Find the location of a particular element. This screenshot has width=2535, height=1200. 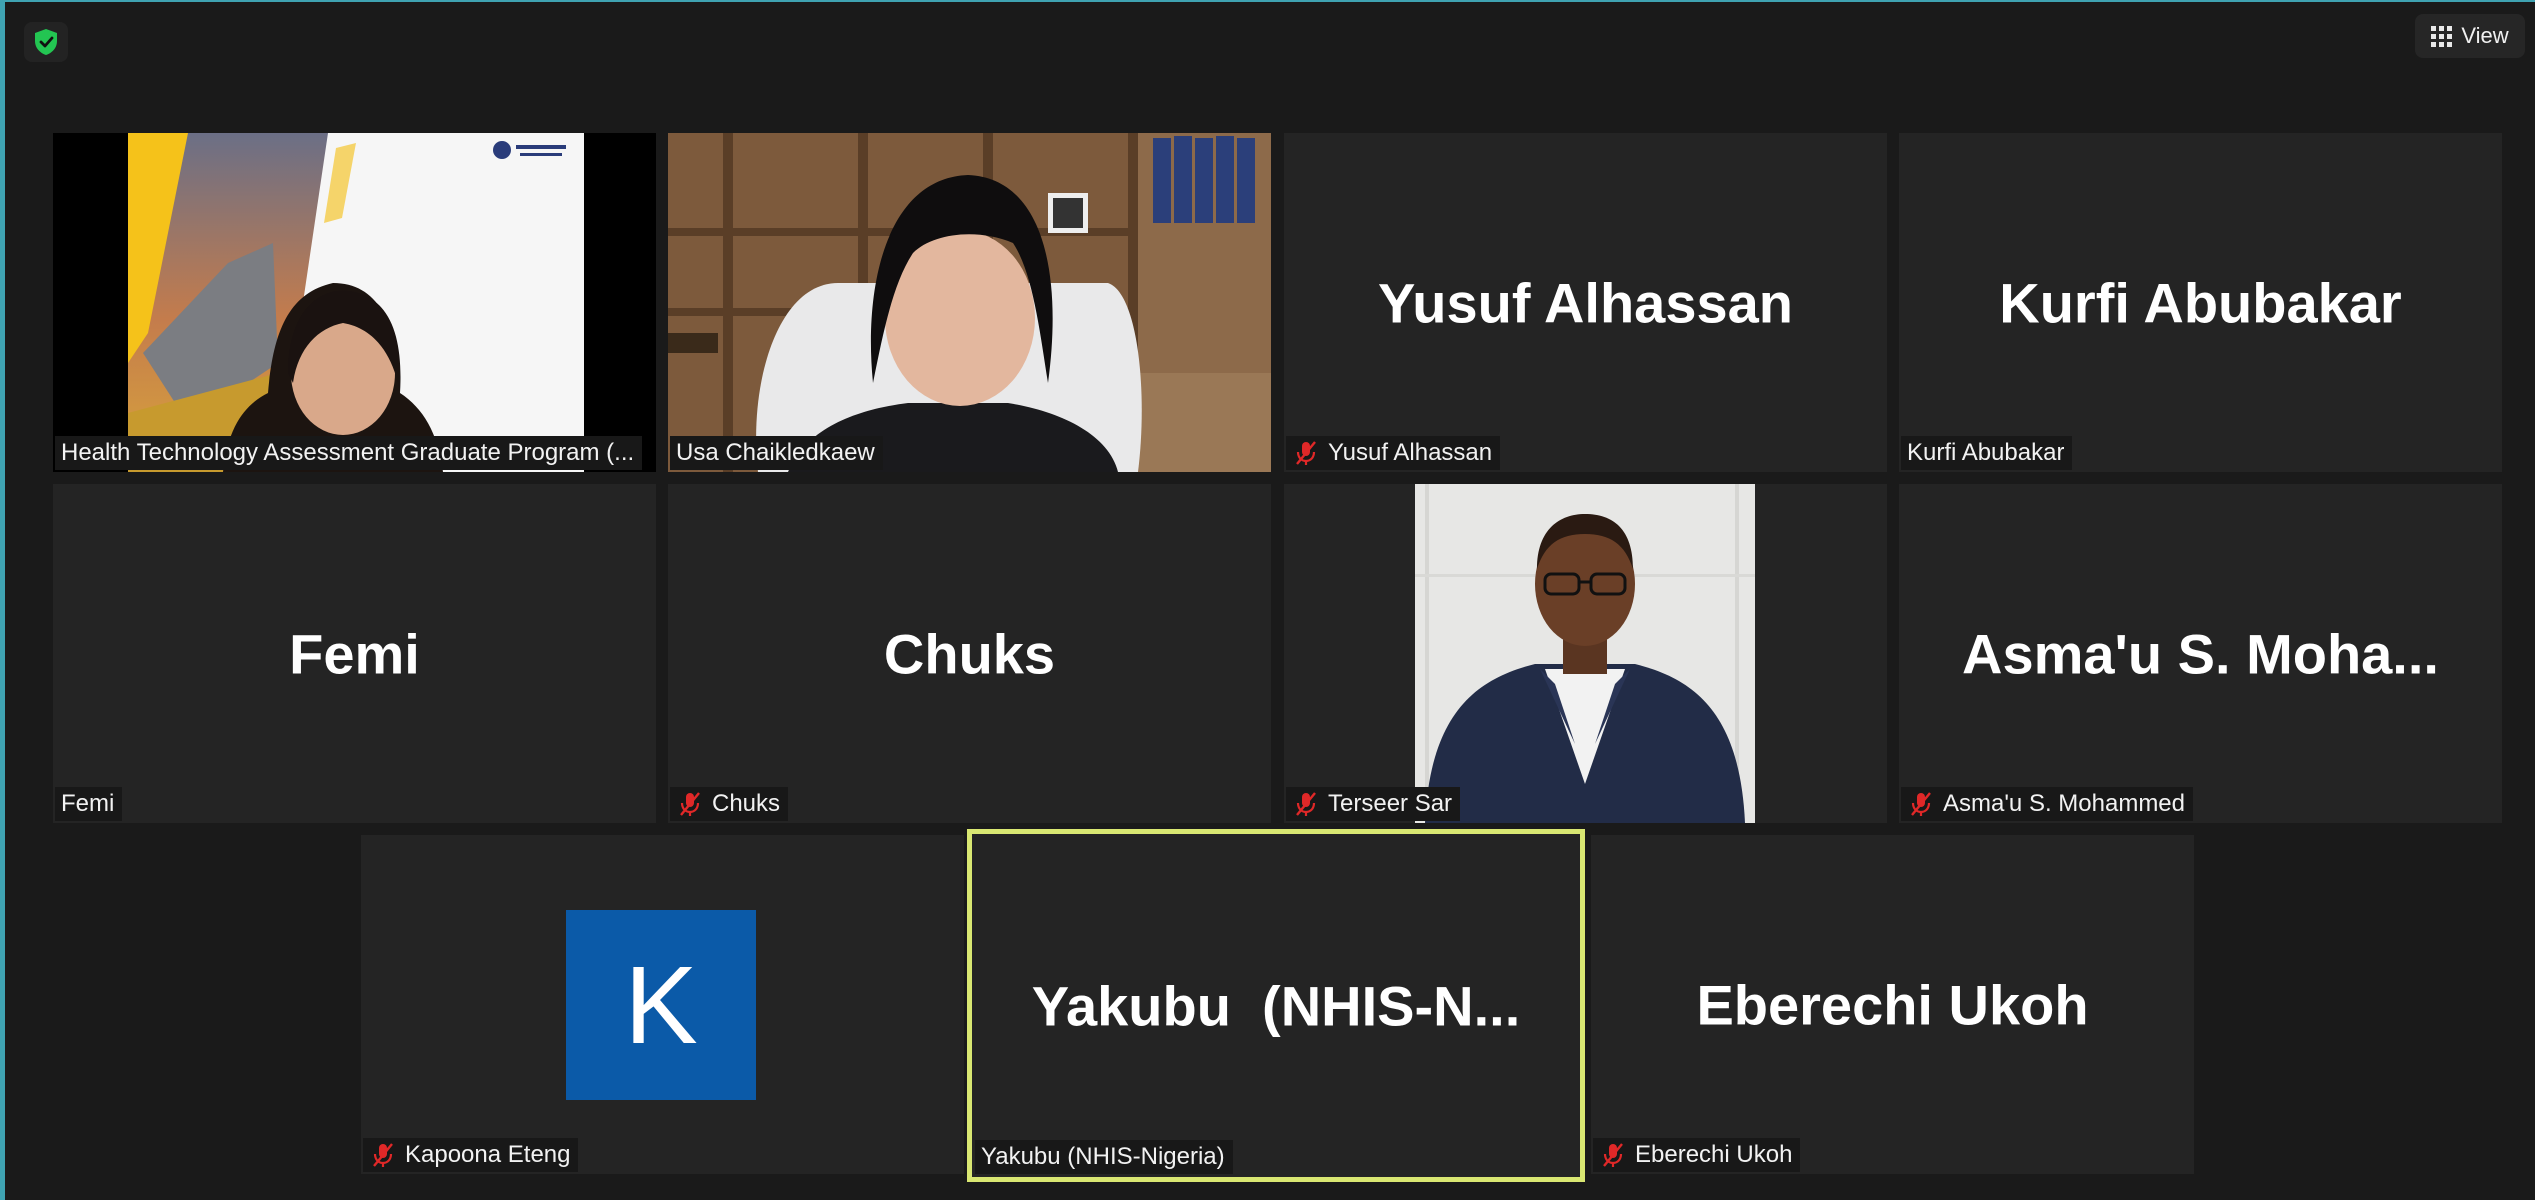

participant-tile-eberechi-ukoh: Eberechi Ukoh Eberechi Ukoh is located at coordinates (1892, 1004).